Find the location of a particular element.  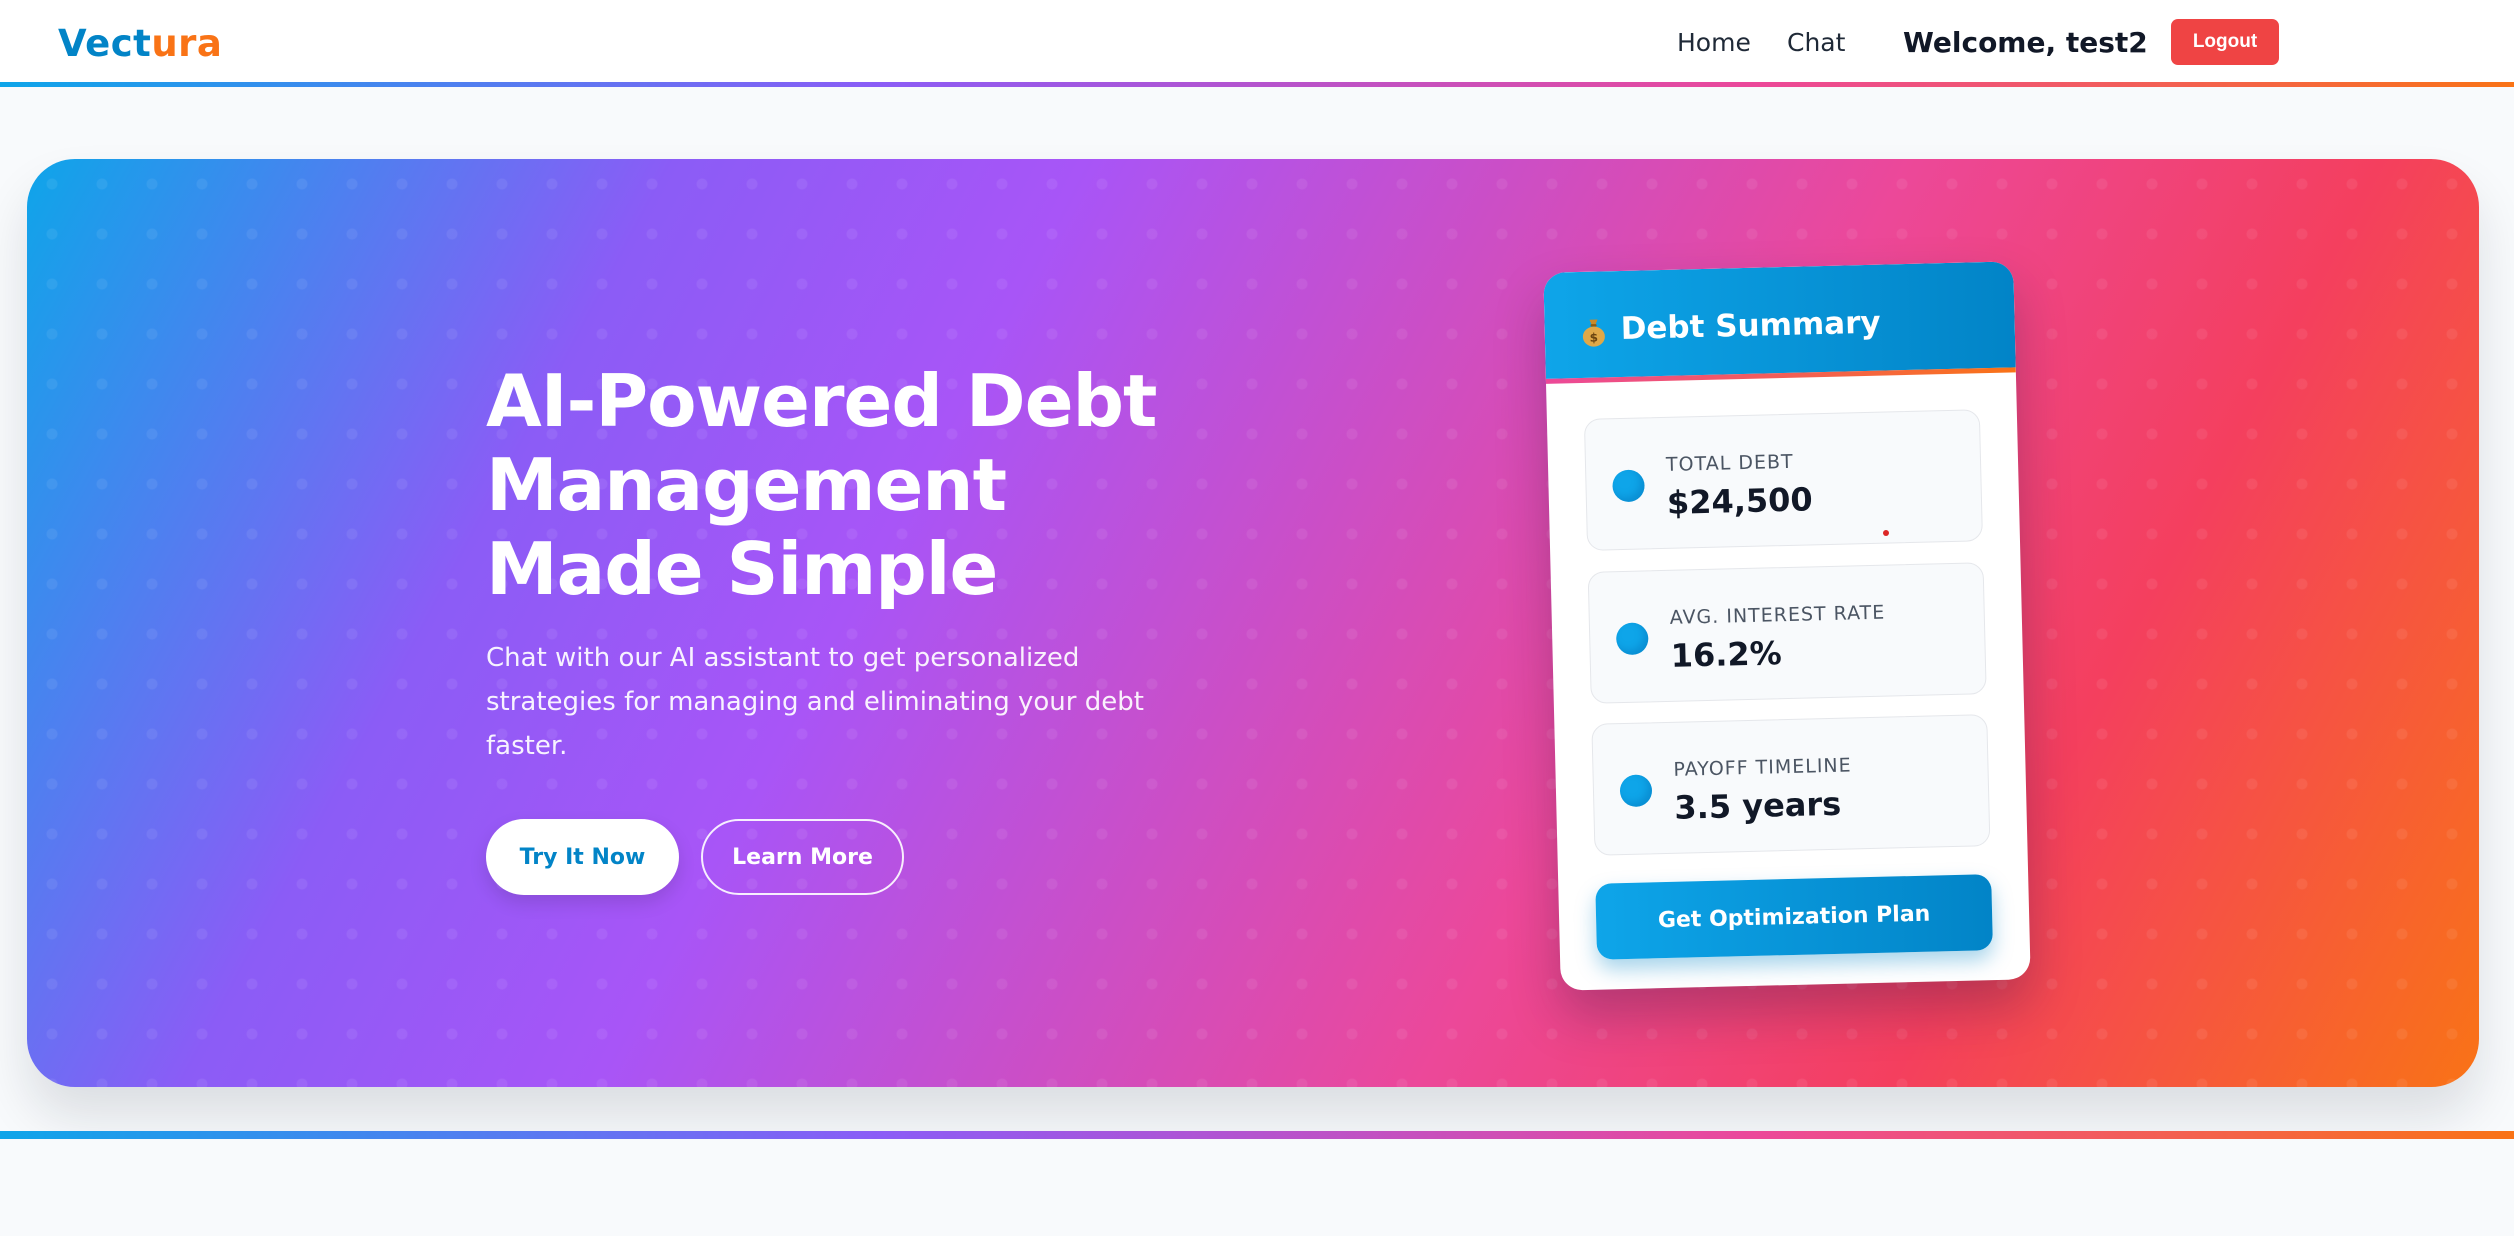

brand-part-2: ura is located at coordinates (187, 43).